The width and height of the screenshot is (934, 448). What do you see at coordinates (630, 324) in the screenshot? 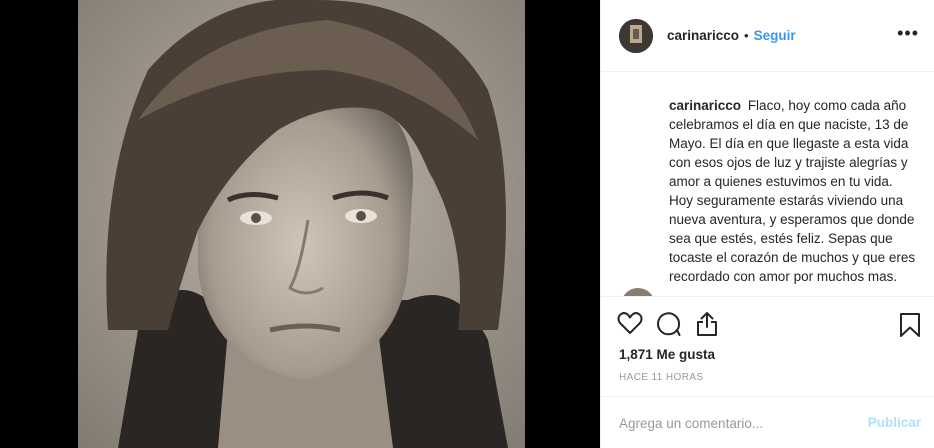
I see `heart-icon` at bounding box center [630, 324].